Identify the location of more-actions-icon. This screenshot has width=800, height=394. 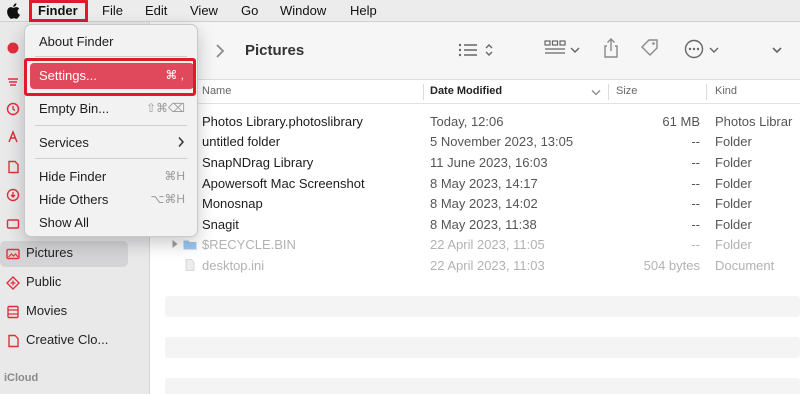
(694, 49).